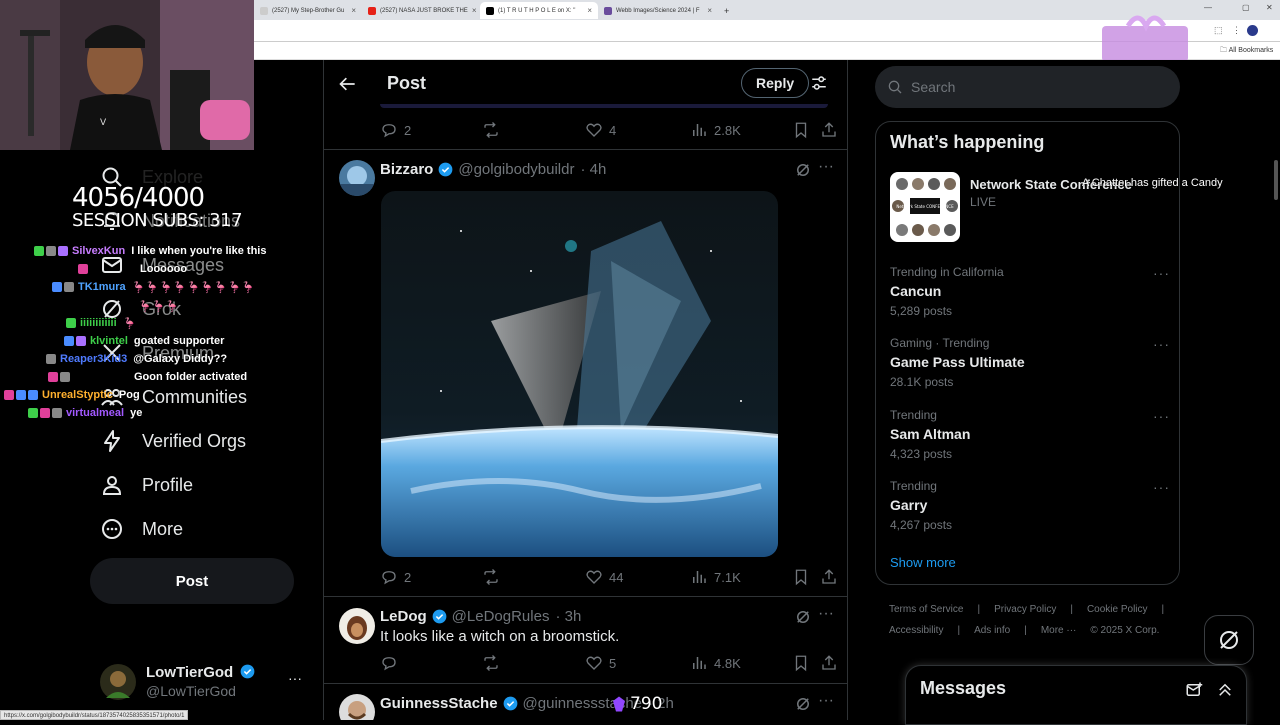 The image size is (1280, 725). What do you see at coordinates (619, 704) in the screenshot?
I see `bits-icon` at bounding box center [619, 704].